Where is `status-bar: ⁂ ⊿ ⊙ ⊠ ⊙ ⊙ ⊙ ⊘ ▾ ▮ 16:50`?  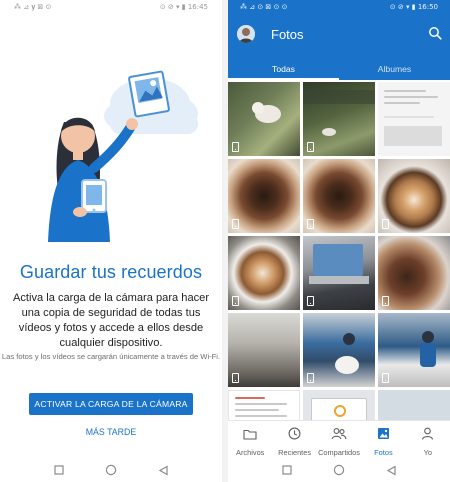
status-bar: ⁂ ⊿ ⊙ ⊠ ⊙ ⊙ ⊙ ⊘ ▾ ▮ 16:50 is located at coordinates (339, 8).